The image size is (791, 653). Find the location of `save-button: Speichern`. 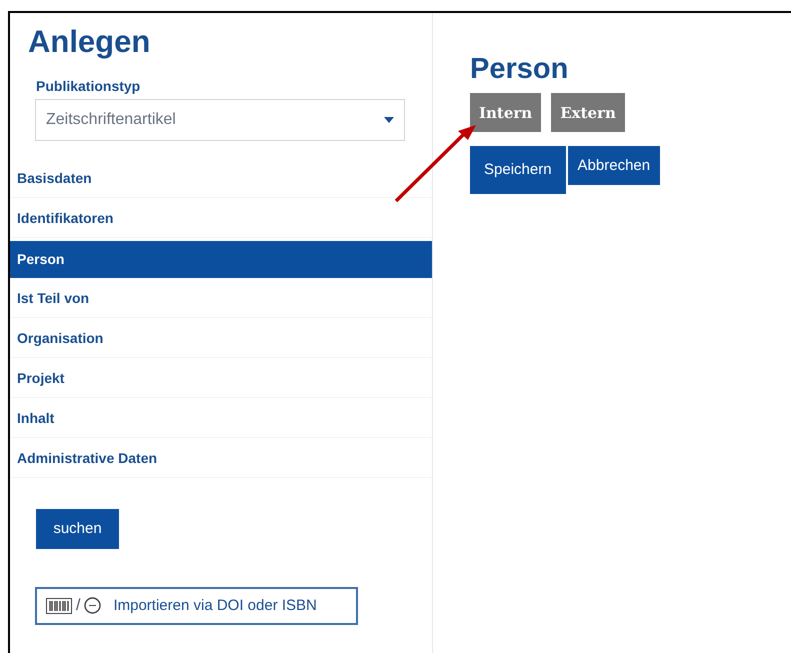

save-button: Speichern is located at coordinates (518, 170).